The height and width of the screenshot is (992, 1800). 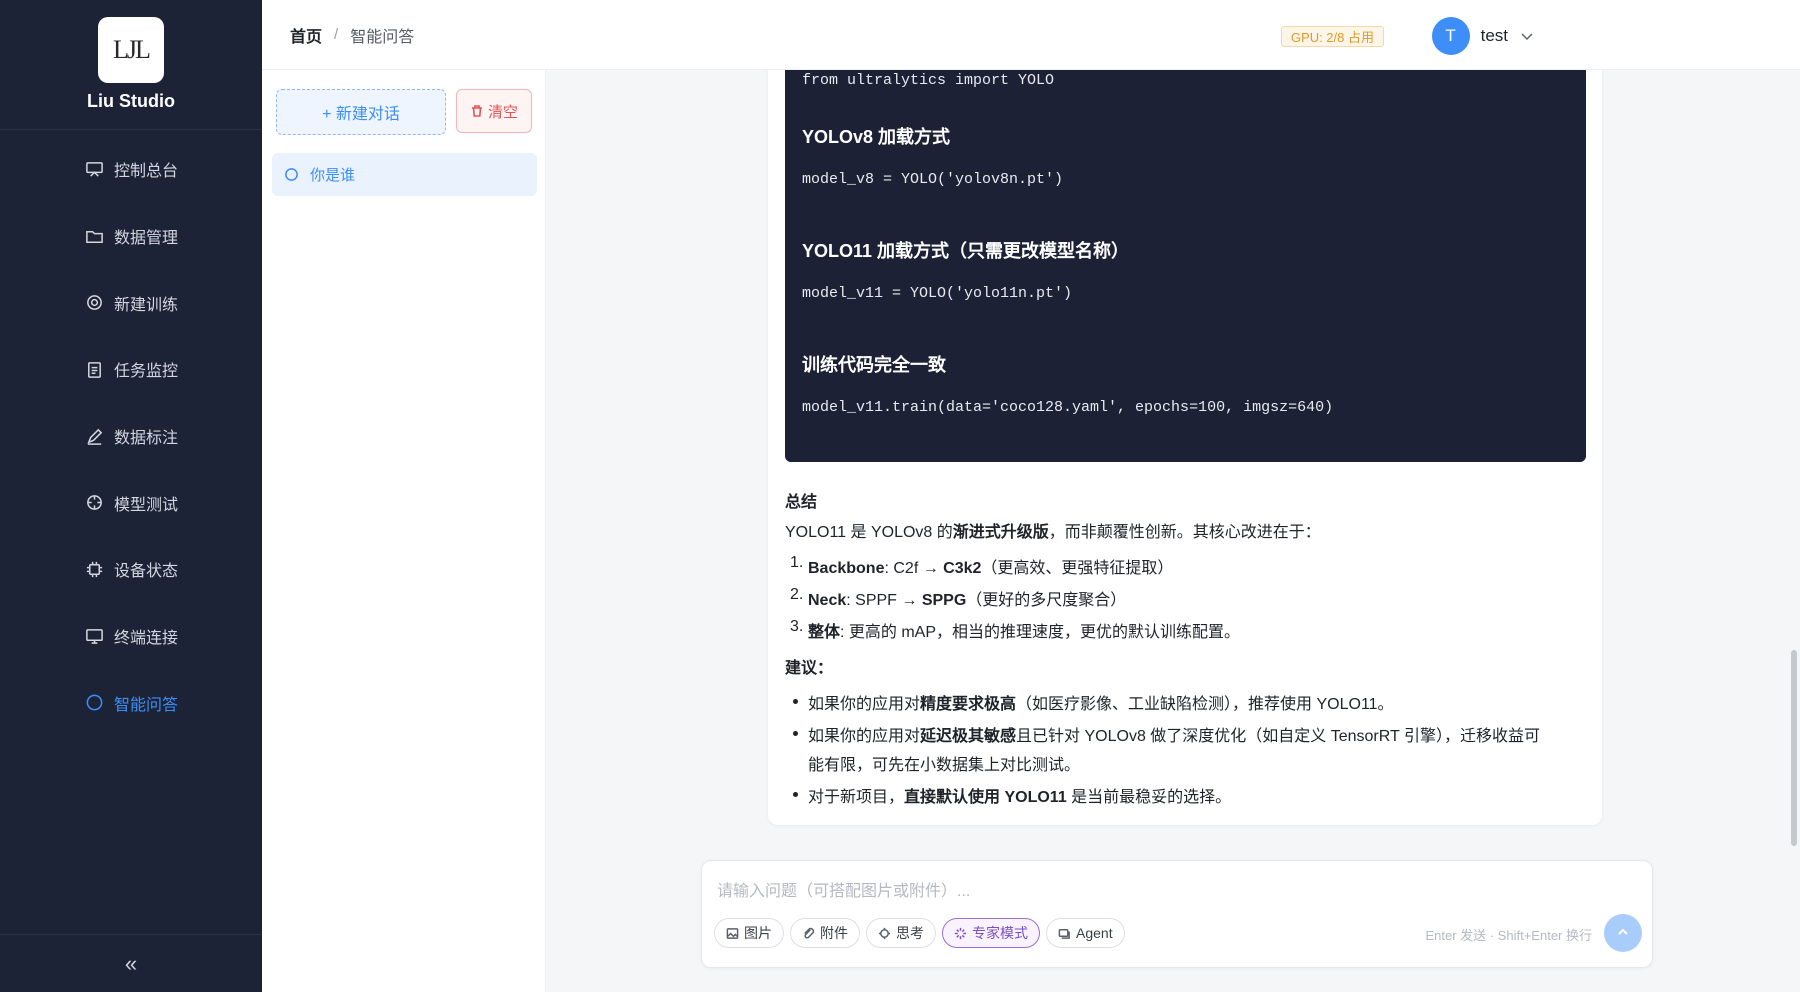 What do you see at coordinates (1064, 933) in the screenshot?
I see `agent-icon` at bounding box center [1064, 933].